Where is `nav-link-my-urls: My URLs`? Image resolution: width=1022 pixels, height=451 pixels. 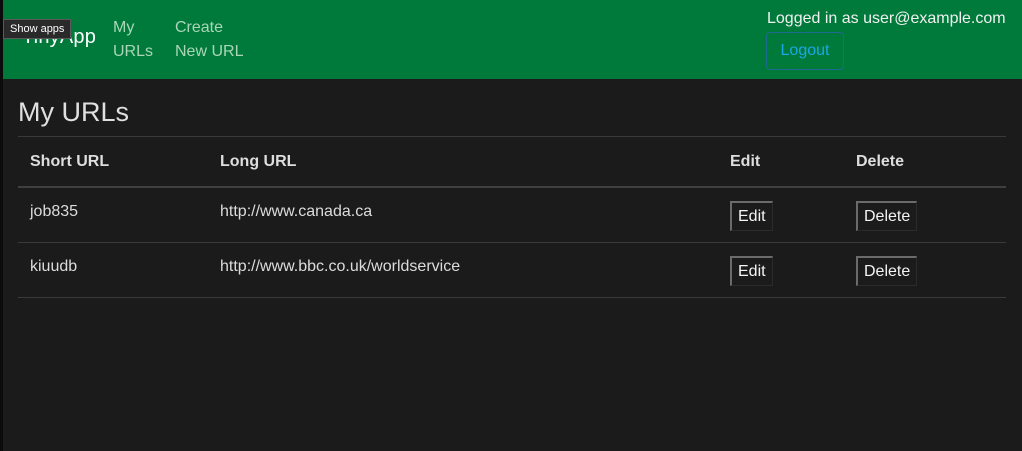 nav-link-my-urls: My URLs is located at coordinates (138, 40).